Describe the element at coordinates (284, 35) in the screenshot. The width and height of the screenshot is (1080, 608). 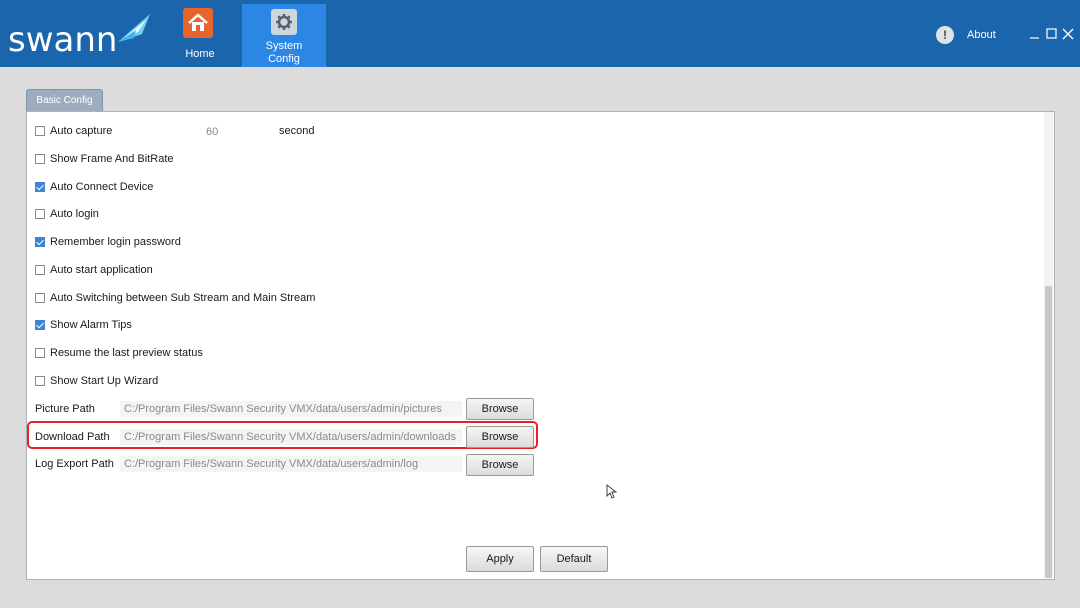
I see `nav-system-config-button: System Config` at that location.